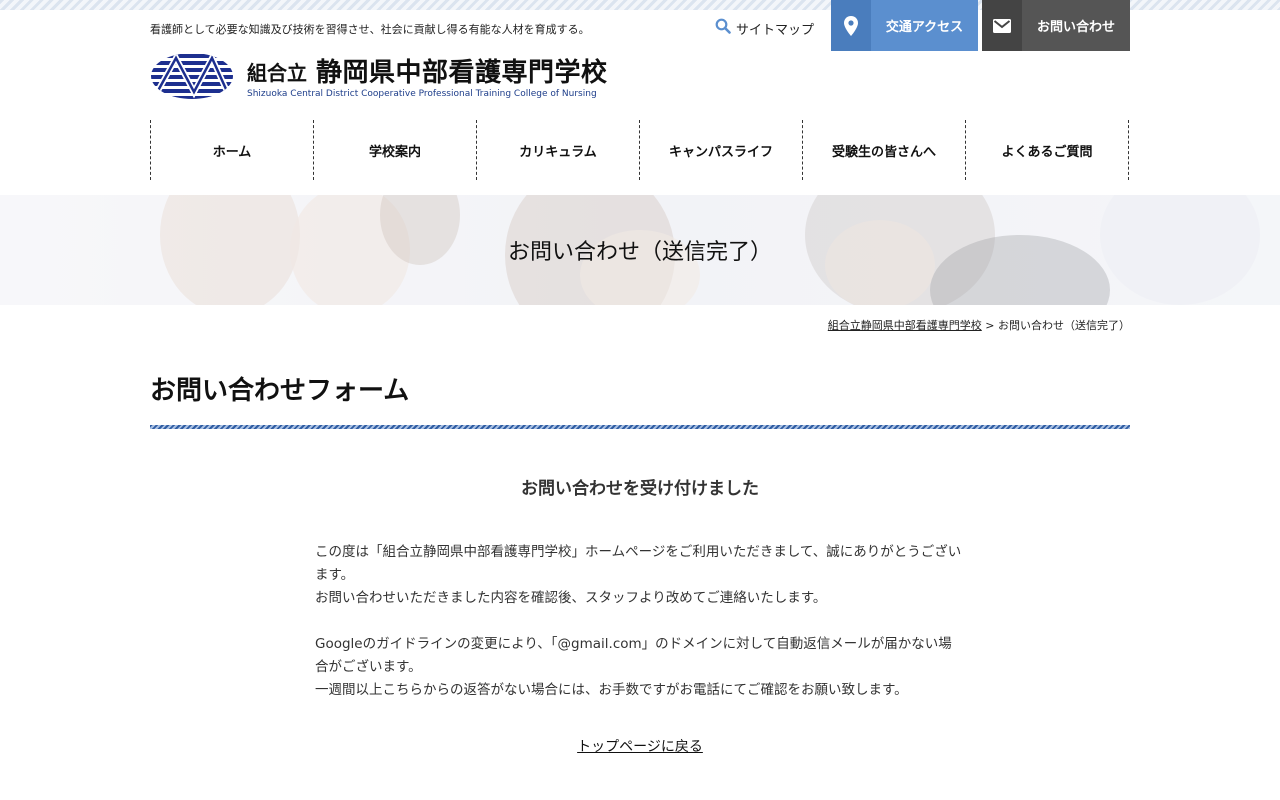 This screenshot has height=800, width=1280. I want to click on access-label: 交通アクセス, so click(924, 27).